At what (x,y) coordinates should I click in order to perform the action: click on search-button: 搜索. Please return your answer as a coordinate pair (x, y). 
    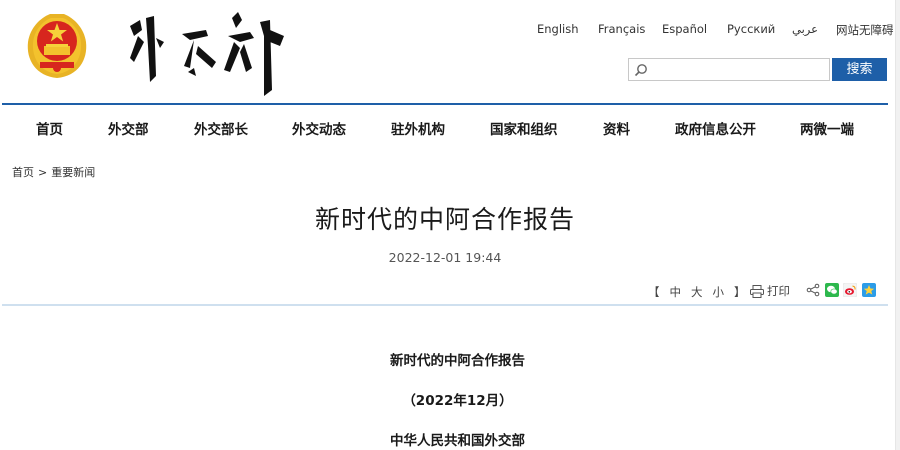
    Looking at the image, I should click on (859, 69).